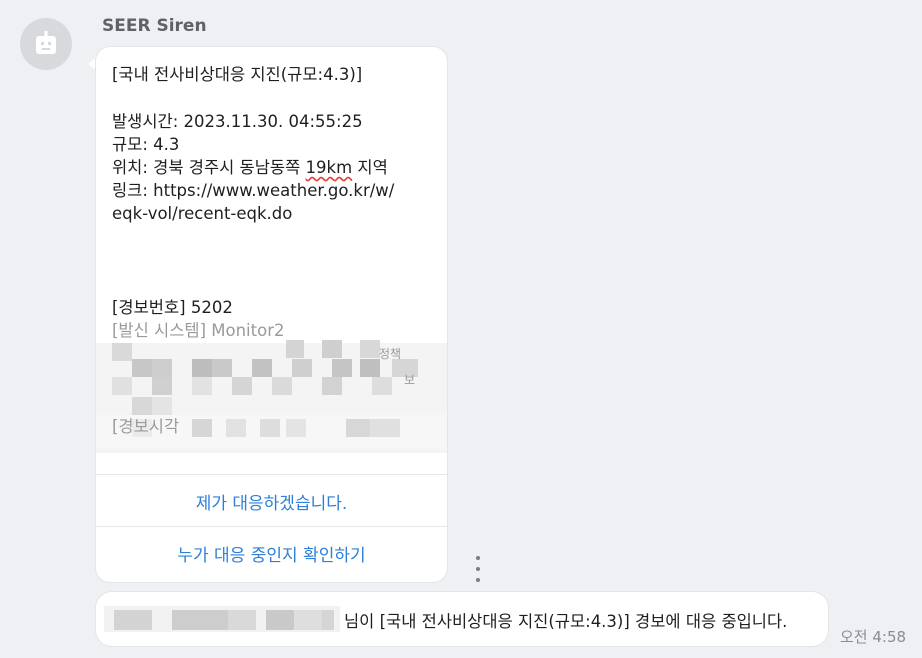 This screenshot has height=658, width=922. What do you see at coordinates (172, 307) in the screenshot?
I see `alert-number: [경보번호] 5202` at bounding box center [172, 307].